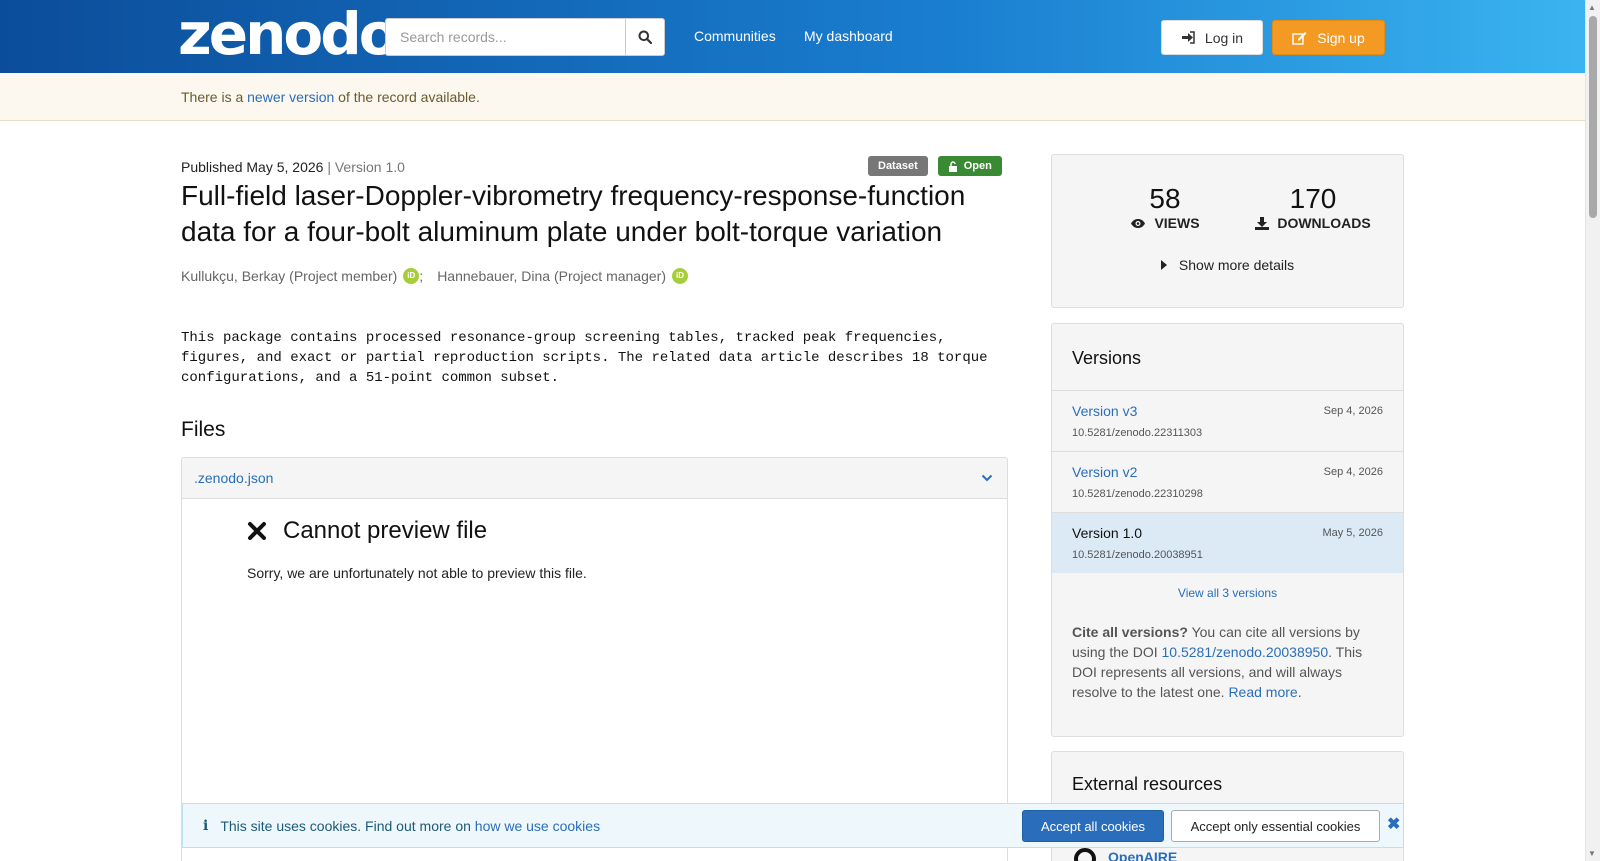 This screenshot has width=1600, height=861. I want to click on nav-communities: Communities, so click(735, 36).